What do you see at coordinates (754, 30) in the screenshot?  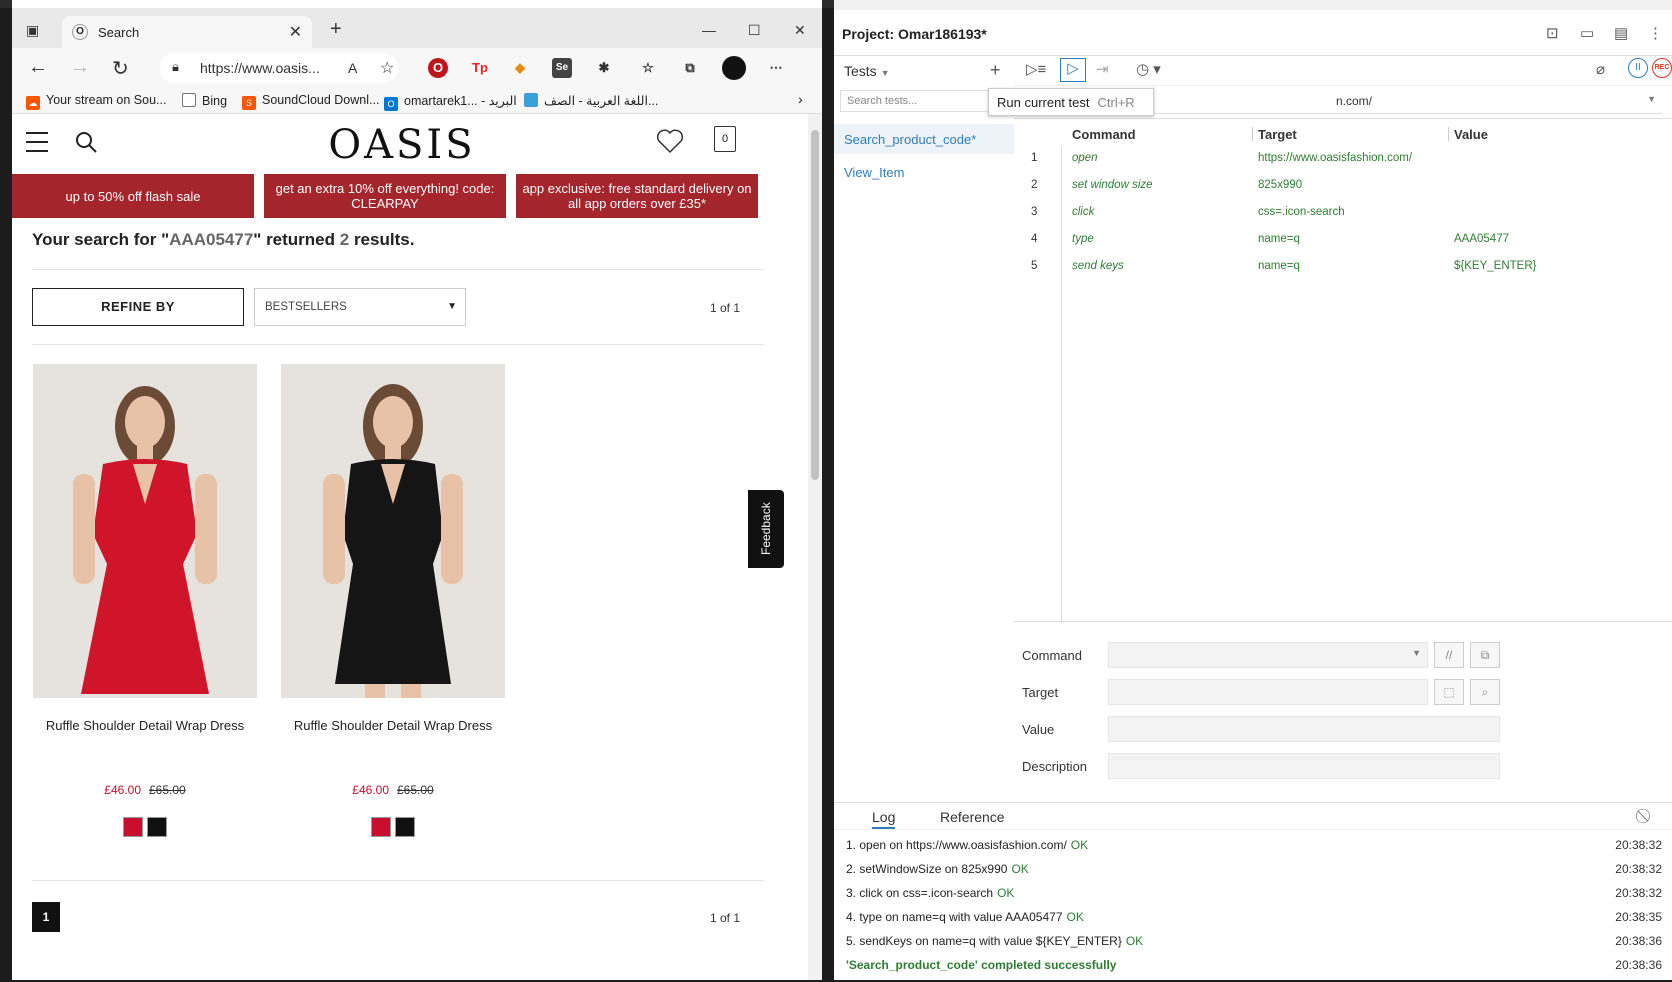 I see `maximize-icon: ☐` at bounding box center [754, 30].